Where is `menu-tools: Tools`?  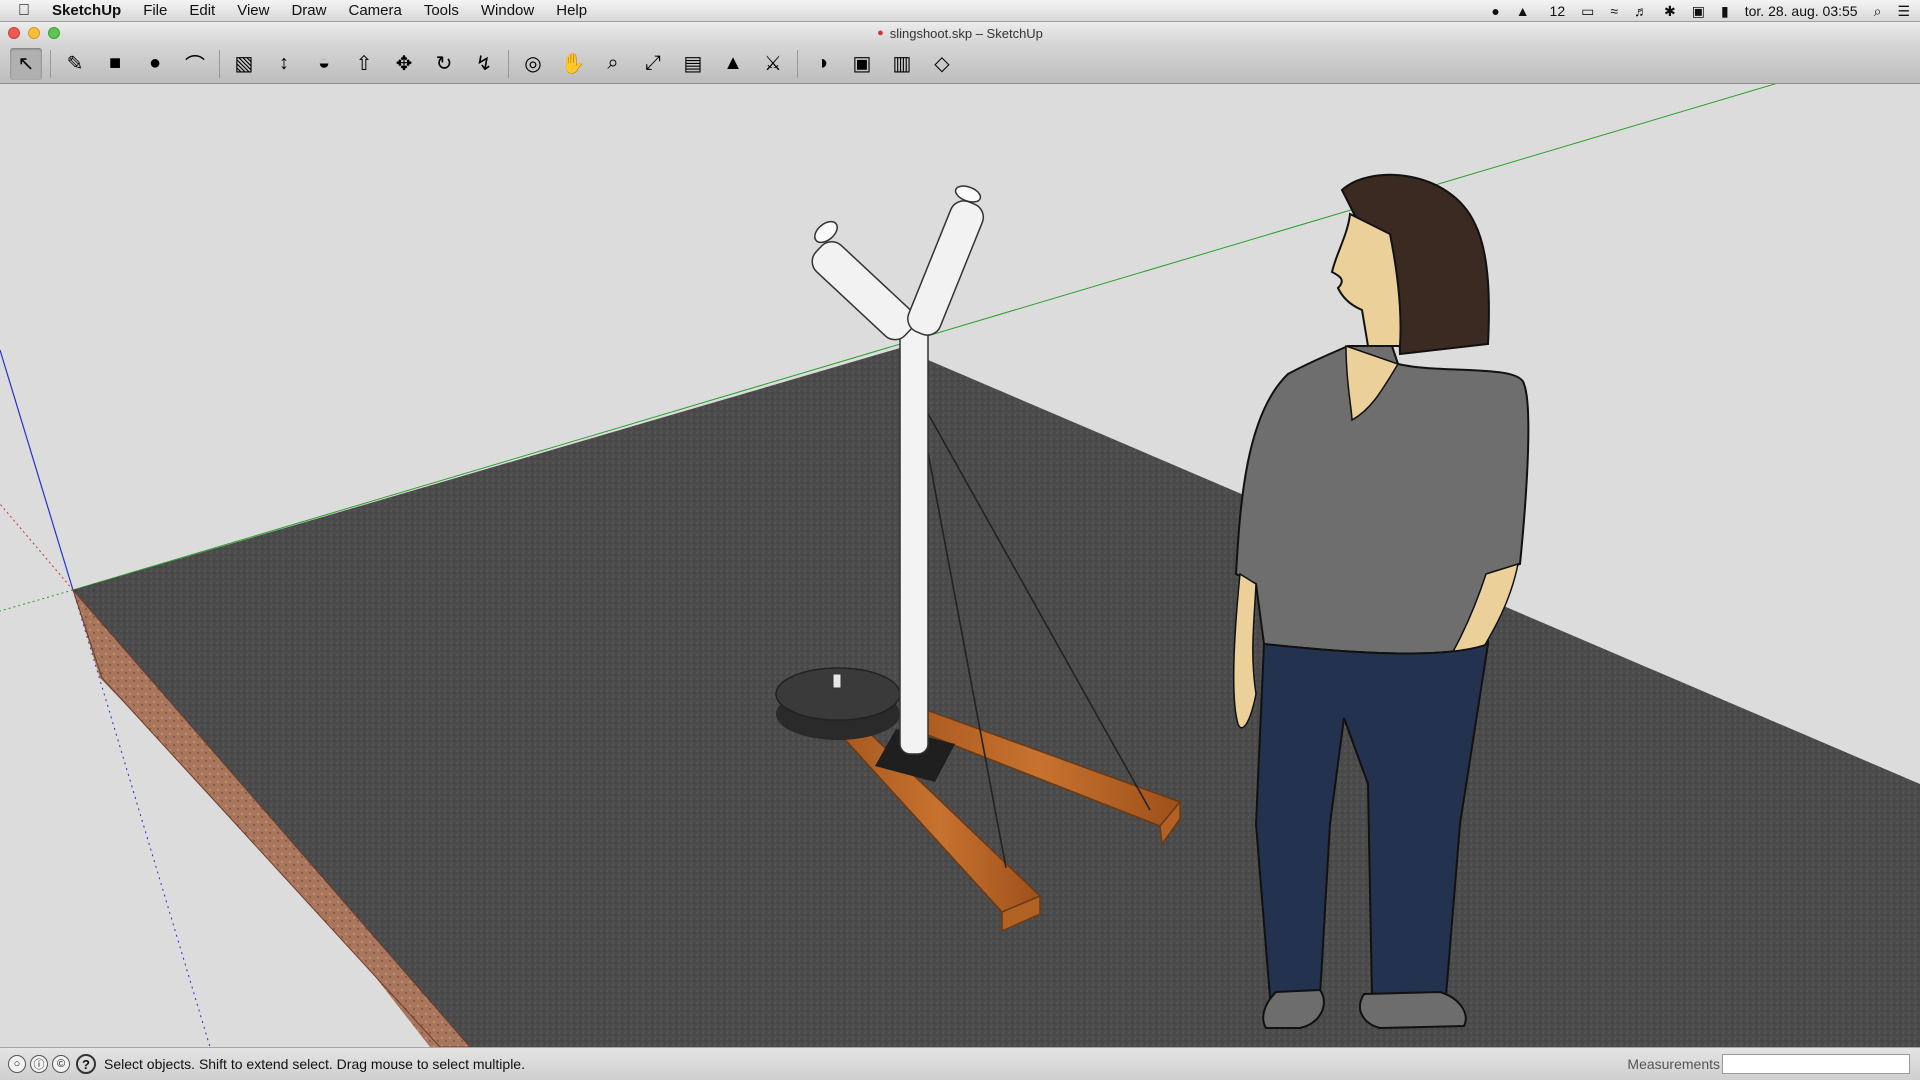 menu-tools: Tools is located at coordinates (441, 10).